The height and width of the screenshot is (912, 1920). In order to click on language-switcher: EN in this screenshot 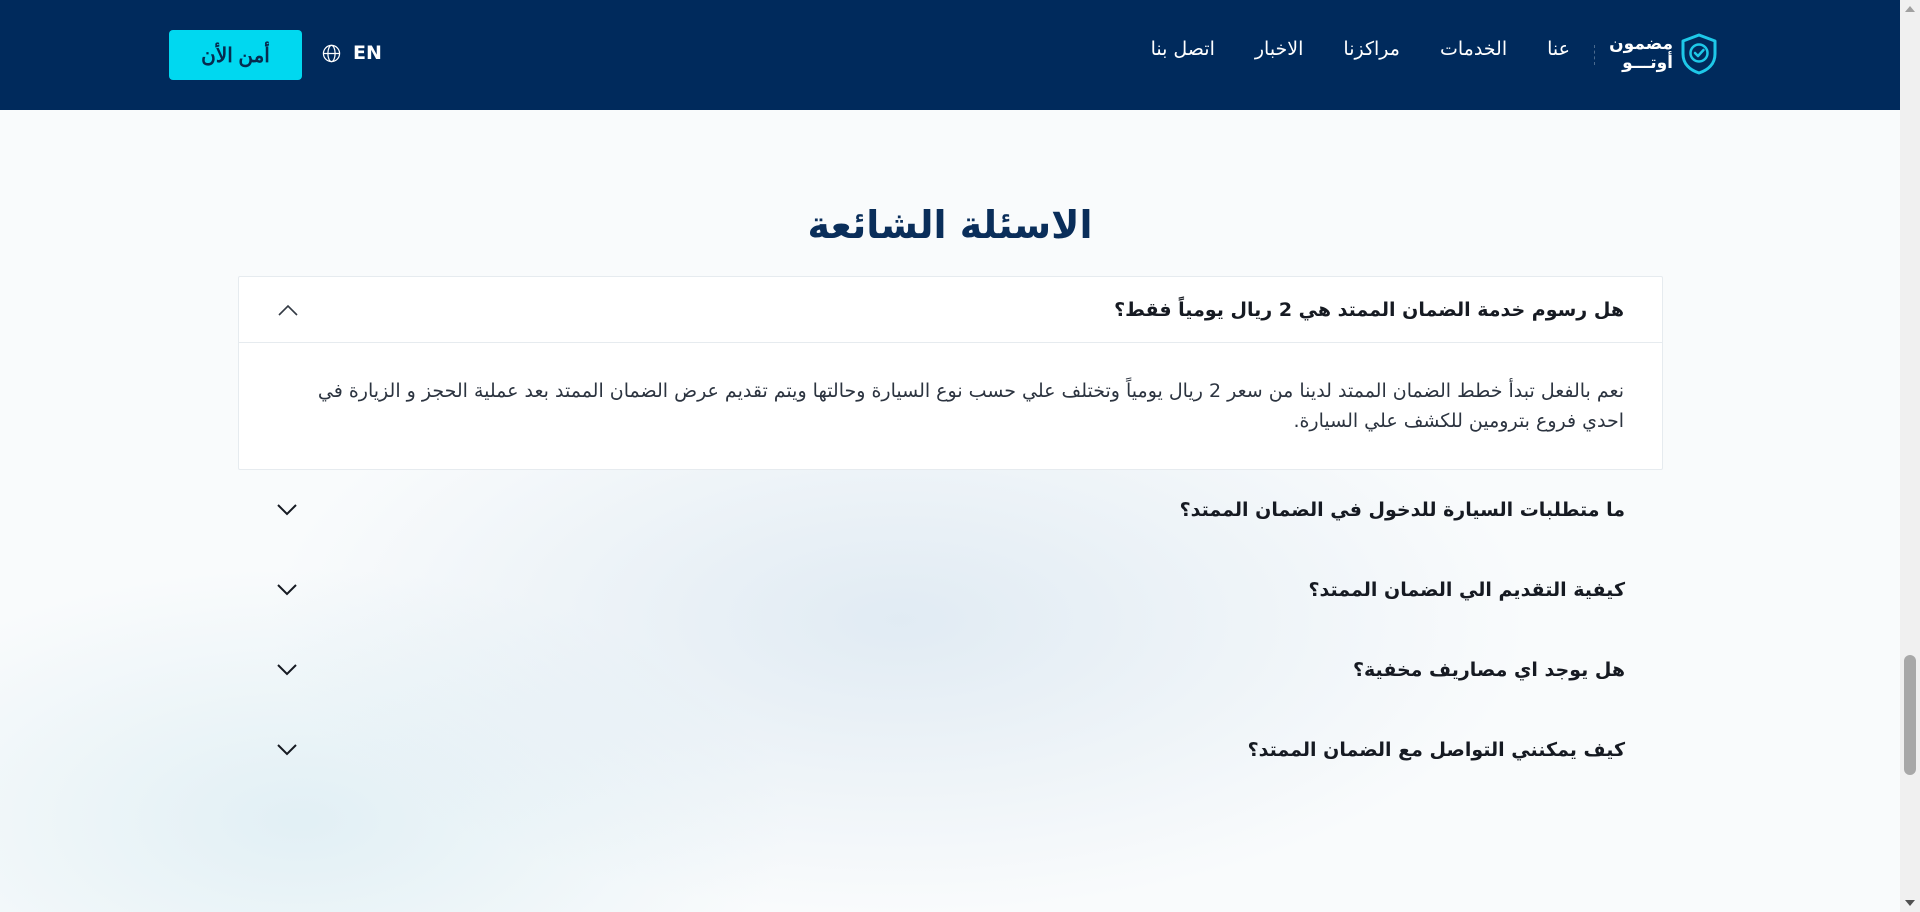, I will do `click(352, 53)`.